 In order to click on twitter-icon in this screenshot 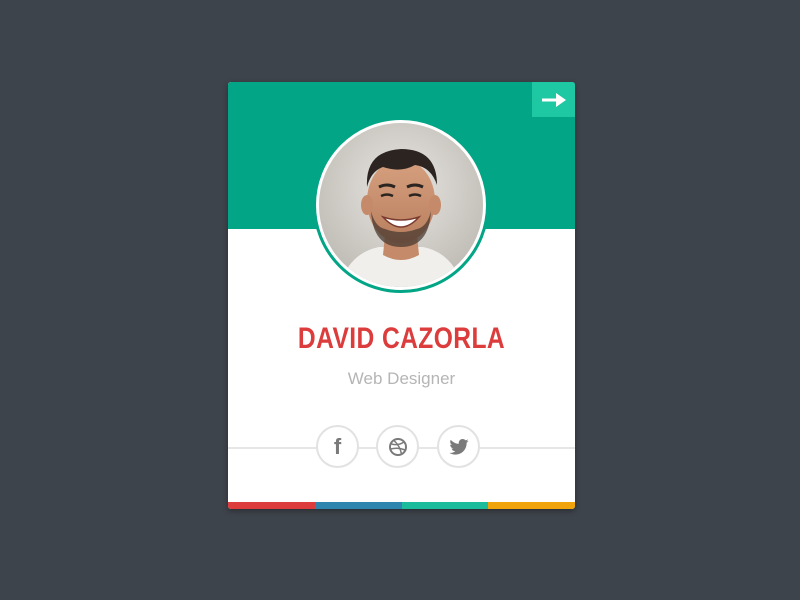, I will do `click(458, 446)`.